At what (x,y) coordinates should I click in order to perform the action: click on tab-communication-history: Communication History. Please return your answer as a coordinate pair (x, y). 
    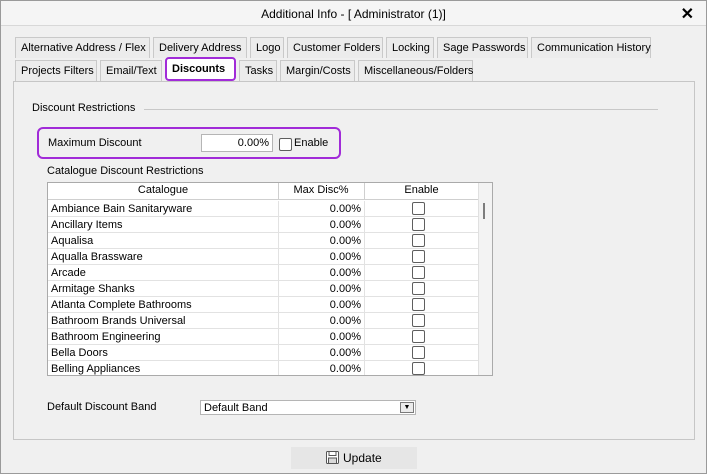
    Looking at the image, I should click on (591, 47).